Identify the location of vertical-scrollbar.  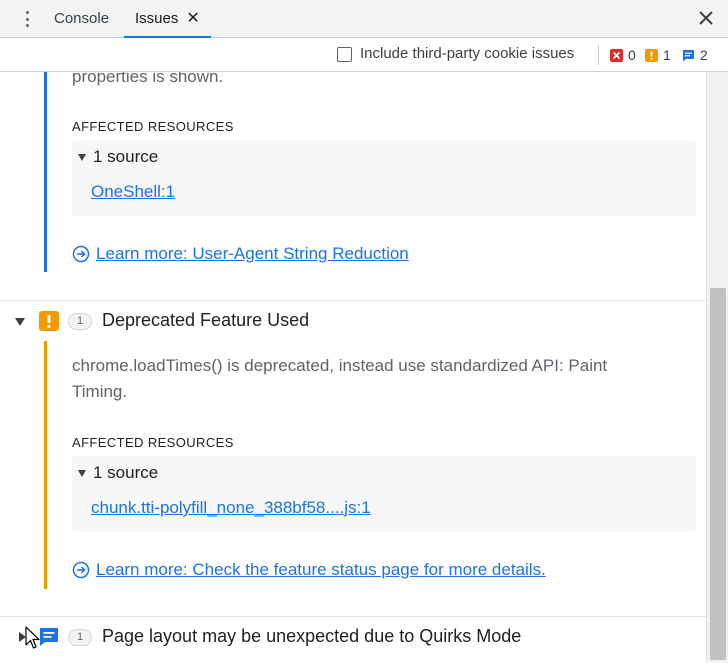
(717, 367).